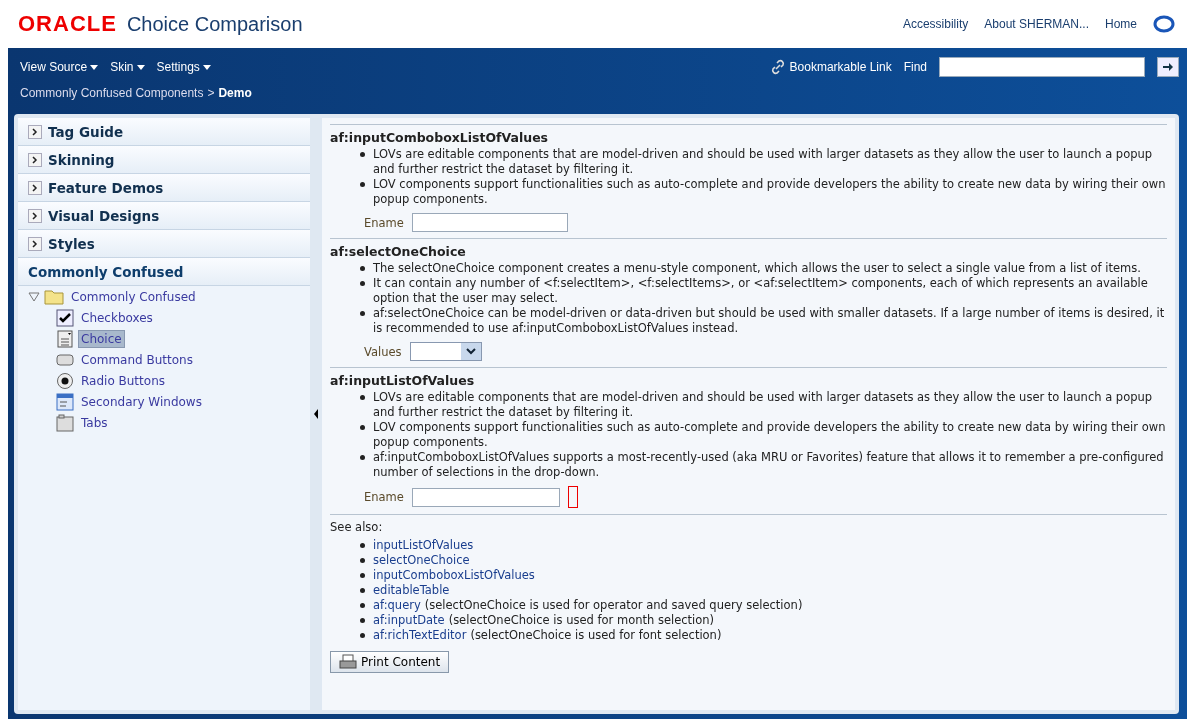  What do you see at coordinates (445, 351) in the screenshot?
I see `select-dropdown` at bounding box center [445, 351].